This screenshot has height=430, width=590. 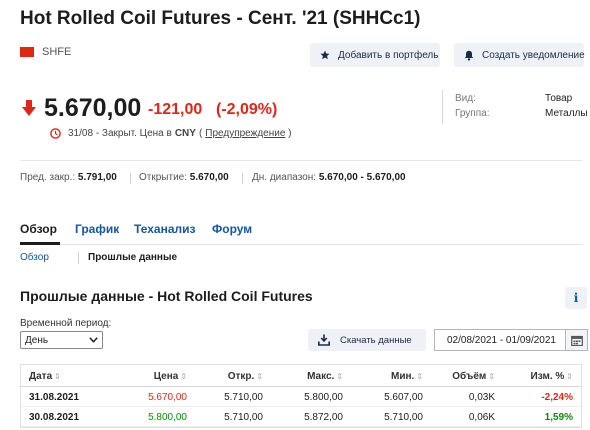 I want to click on exchange-label: SHFE, so click(x=57, y=52).